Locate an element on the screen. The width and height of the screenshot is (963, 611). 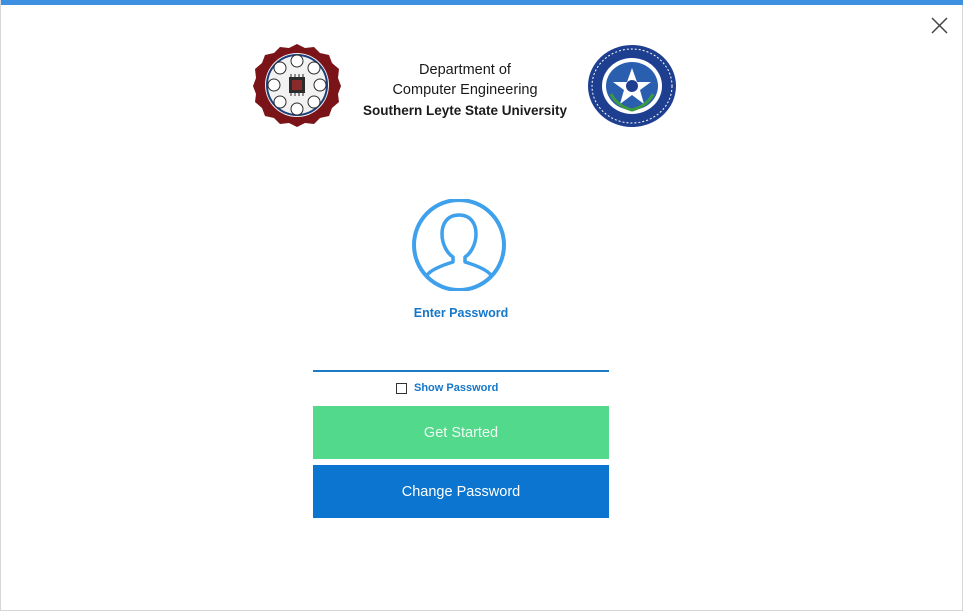
change-password-button: Change Password is located at coordinates (461, 491).